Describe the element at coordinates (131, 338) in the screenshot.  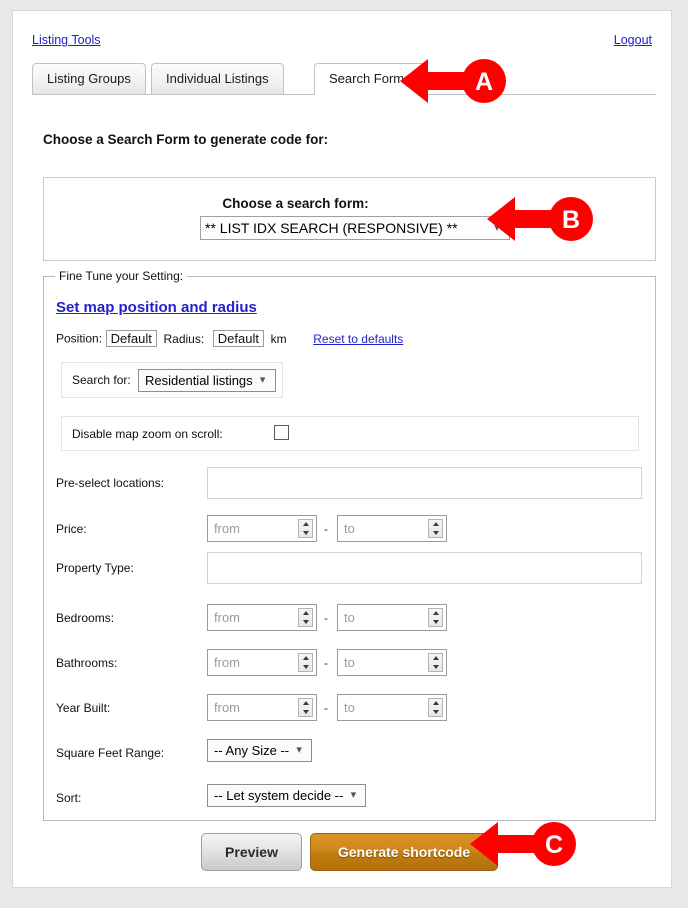
I see `position-input: Default` at that location.